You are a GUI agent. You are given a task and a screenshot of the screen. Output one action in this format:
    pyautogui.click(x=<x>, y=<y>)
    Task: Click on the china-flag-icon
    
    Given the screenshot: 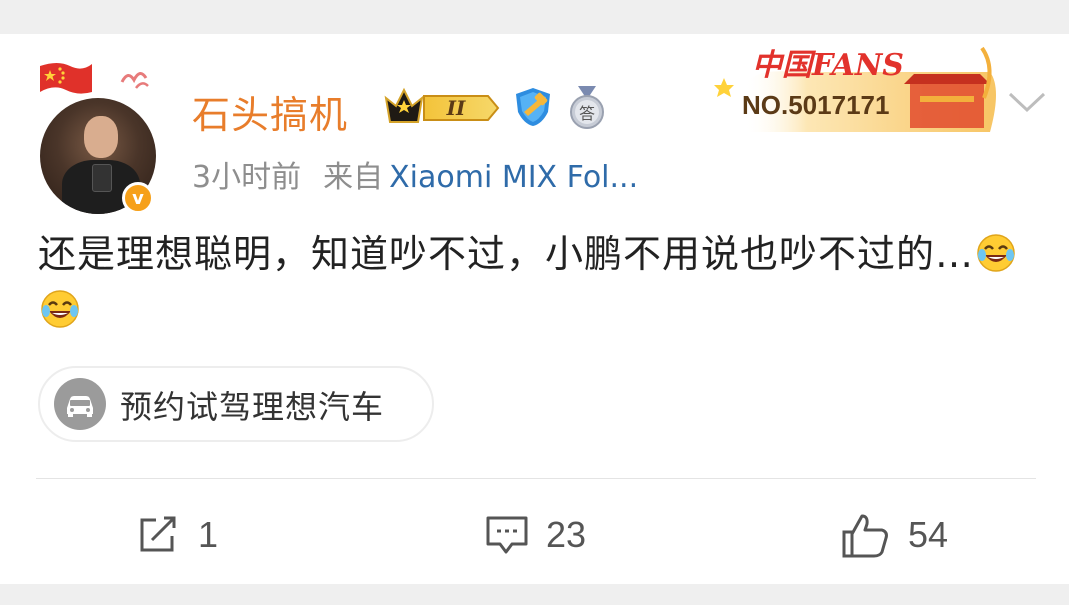 What is the action you would take?
    pyautogui.click(x=66, y=78)
    